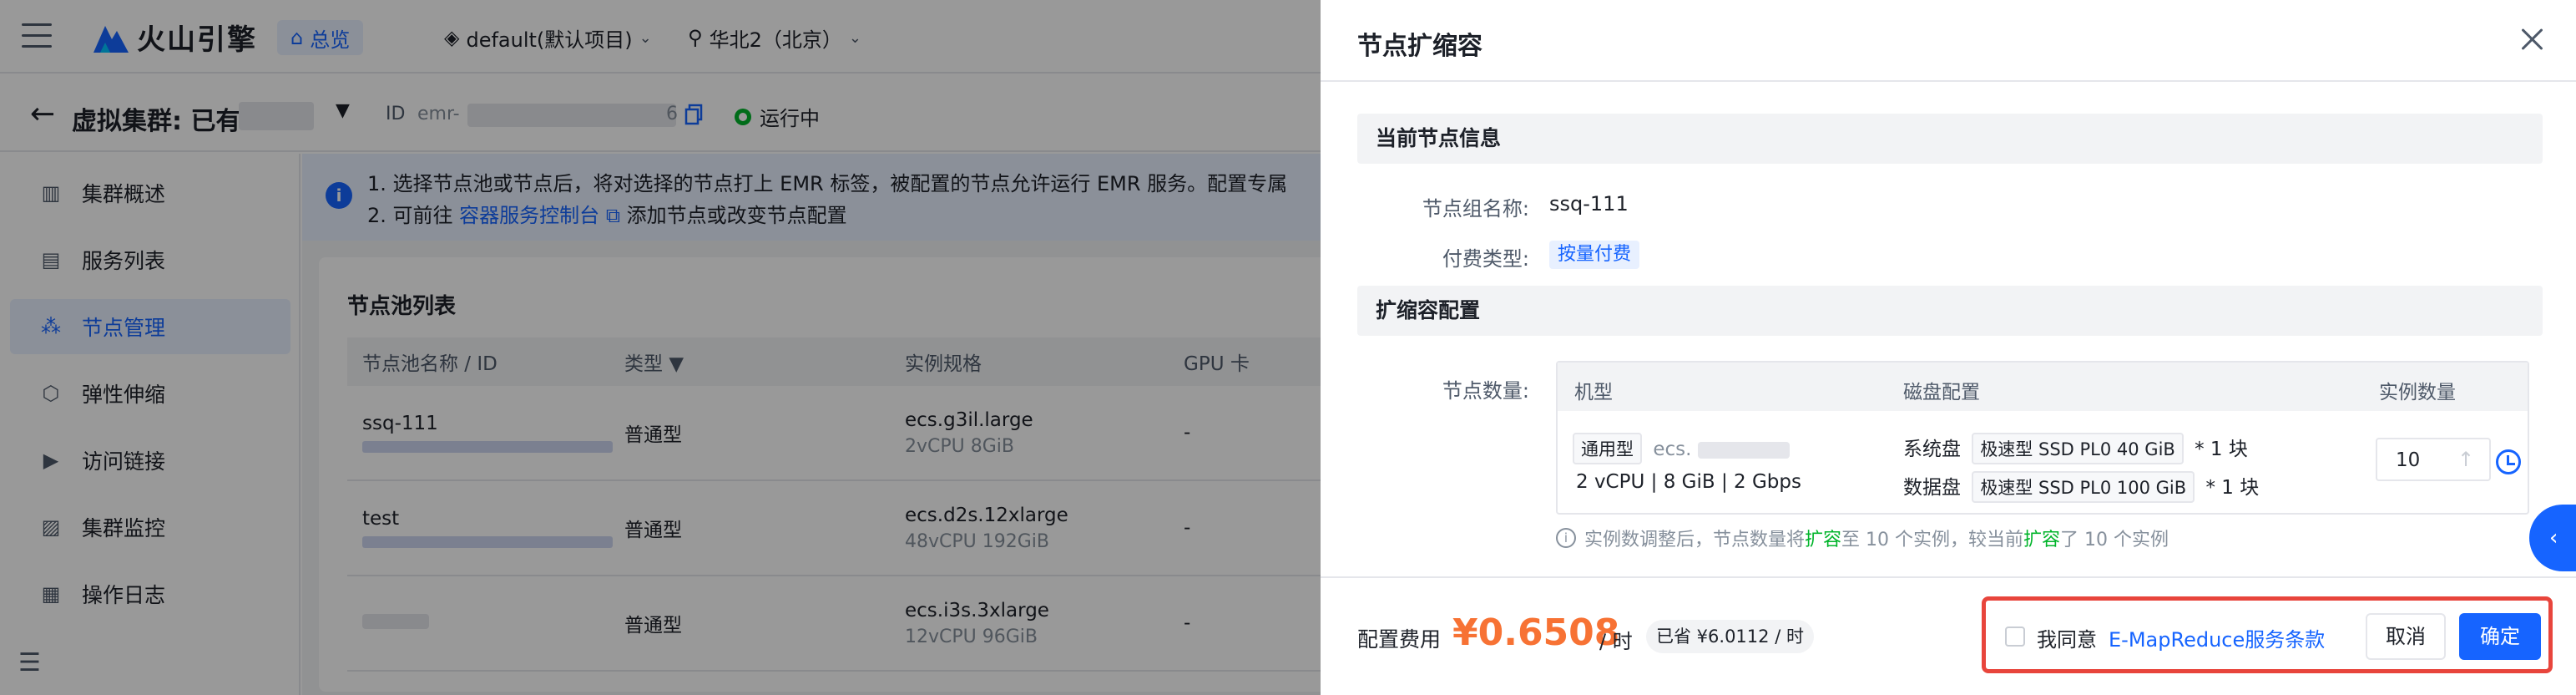  I want to click on current-node-info-section: 当前节点信息, so click(1950, 139).